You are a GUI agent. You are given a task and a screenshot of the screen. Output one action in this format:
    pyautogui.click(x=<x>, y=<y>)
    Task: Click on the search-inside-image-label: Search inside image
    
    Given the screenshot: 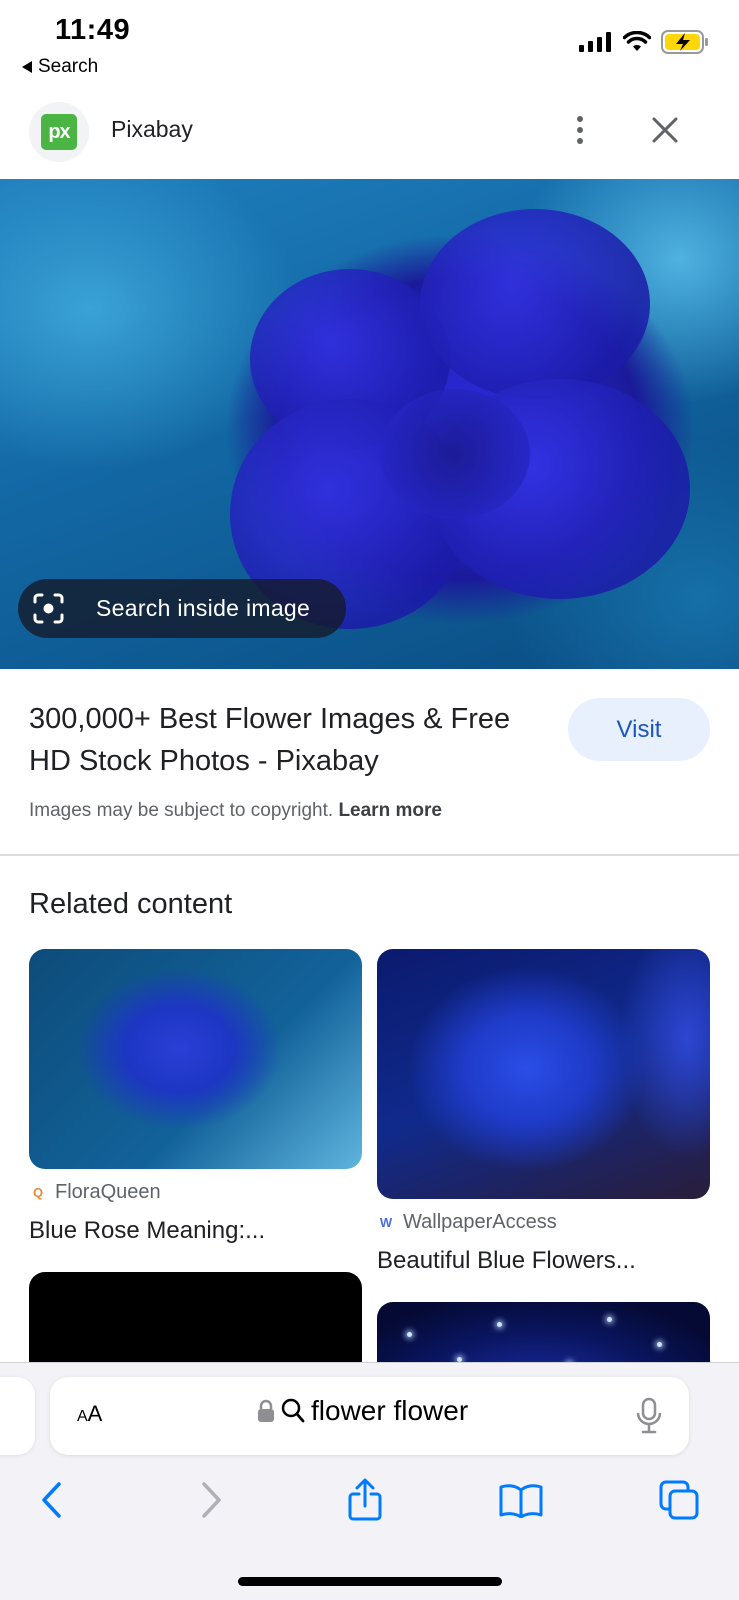 What is the action you would take?
    pyautogui.click(x=203, y=608)
    